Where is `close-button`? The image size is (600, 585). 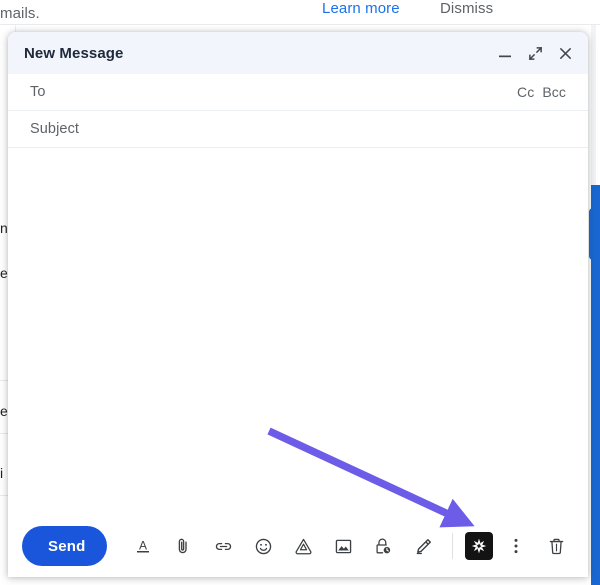 close-button is located at coordinates (565, 53).